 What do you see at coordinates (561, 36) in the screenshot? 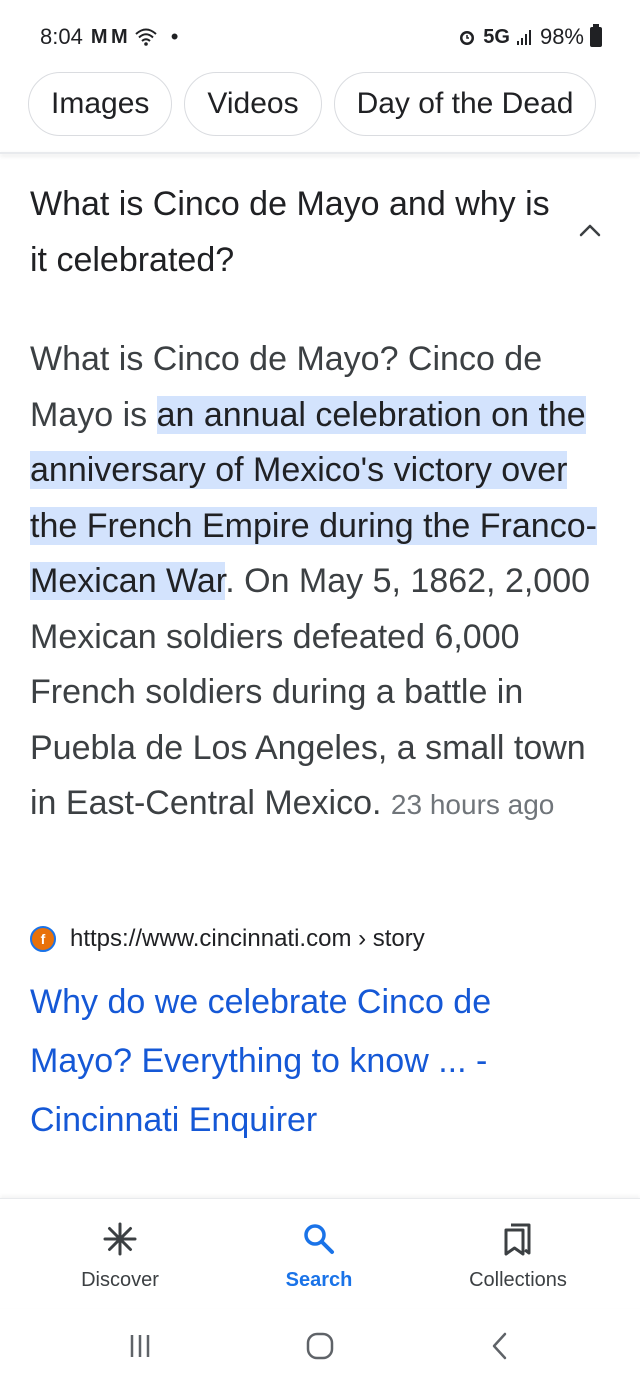
I see `battery-percent: 98%` at bounding box center [561, 36].